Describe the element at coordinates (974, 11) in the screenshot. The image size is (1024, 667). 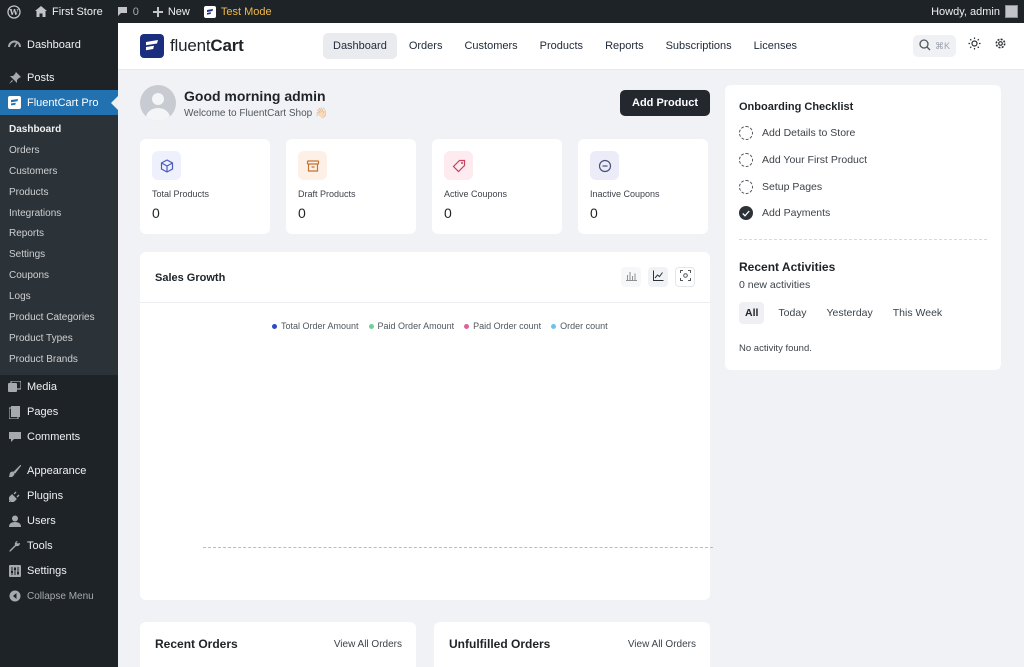
I see `account-menu: Howdy, admin` at that location.